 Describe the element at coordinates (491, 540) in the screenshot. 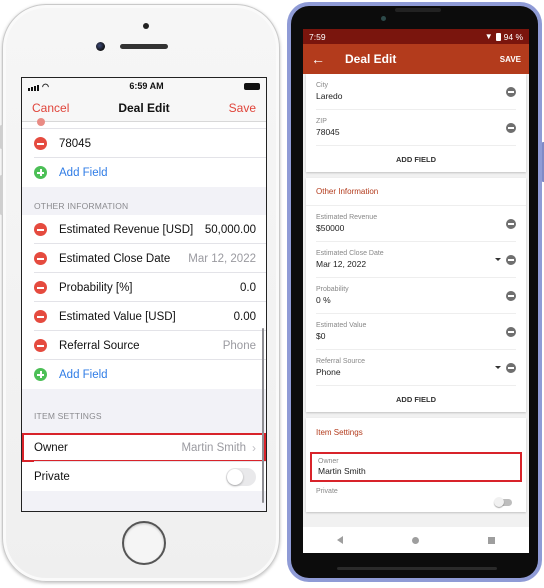

I see `nav-recents-icon` at that location.